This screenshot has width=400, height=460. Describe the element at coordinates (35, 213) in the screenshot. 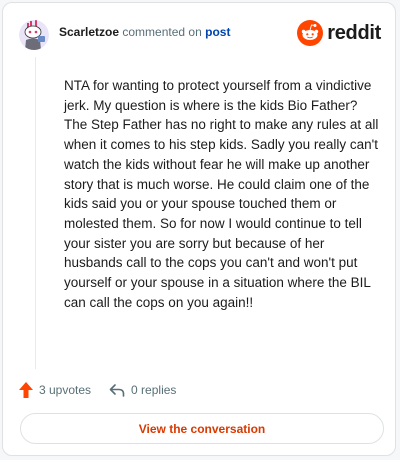

I see `thread-line` at that location.